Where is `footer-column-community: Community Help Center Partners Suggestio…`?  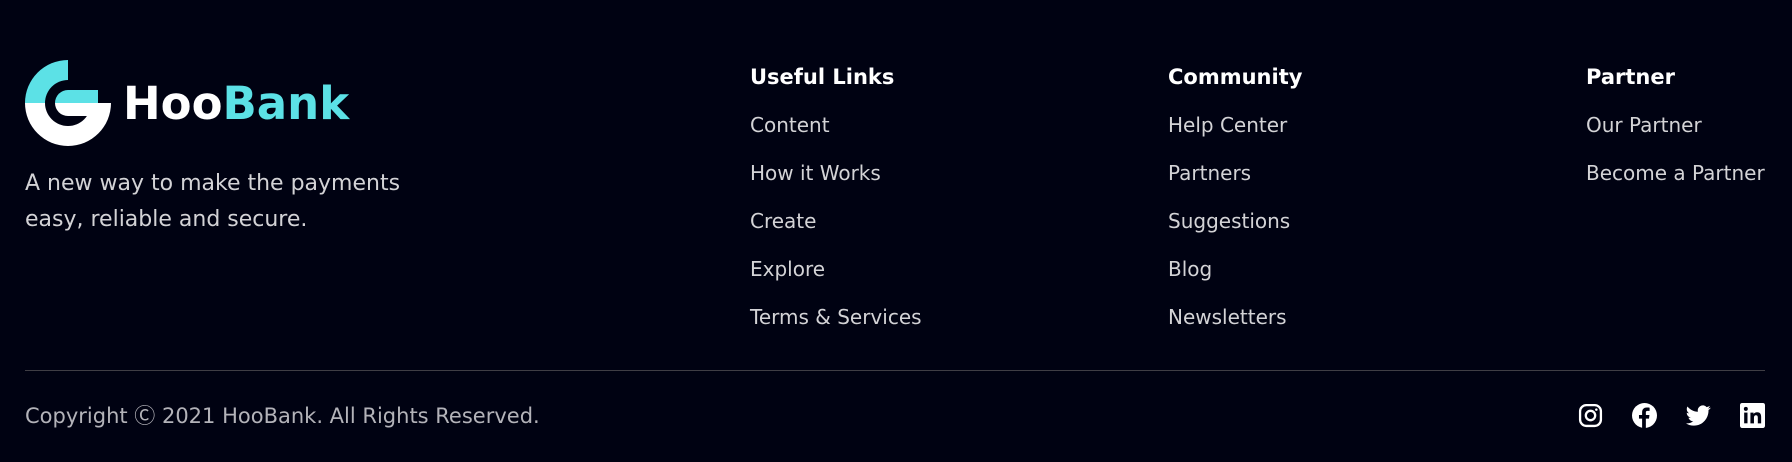
footer-column-community: Community Help Center Partners Suggestio… is located at coordinates (1235, 206).